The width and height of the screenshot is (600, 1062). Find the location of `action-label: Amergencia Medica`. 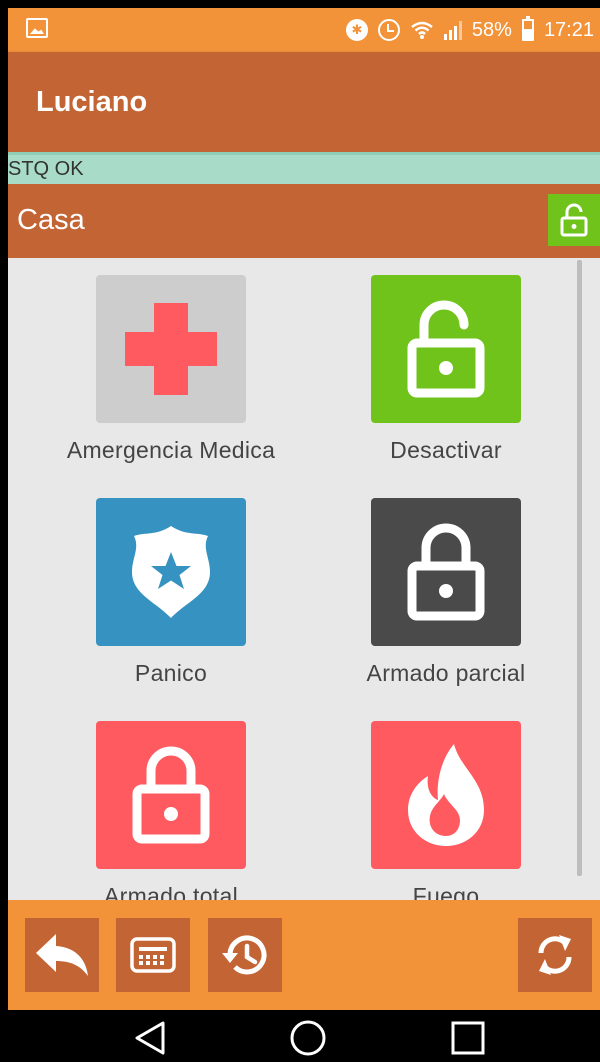

action-label: Amergencia Medica is located at coordinates (171, 450).